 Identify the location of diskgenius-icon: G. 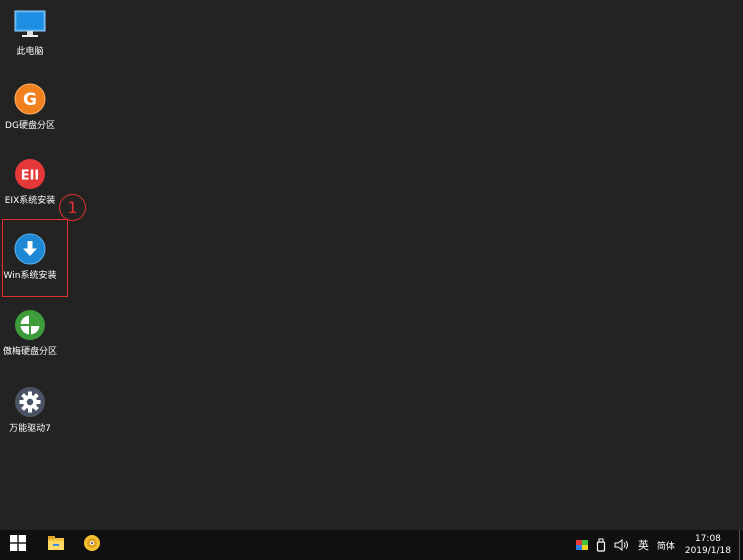
(30, 99).